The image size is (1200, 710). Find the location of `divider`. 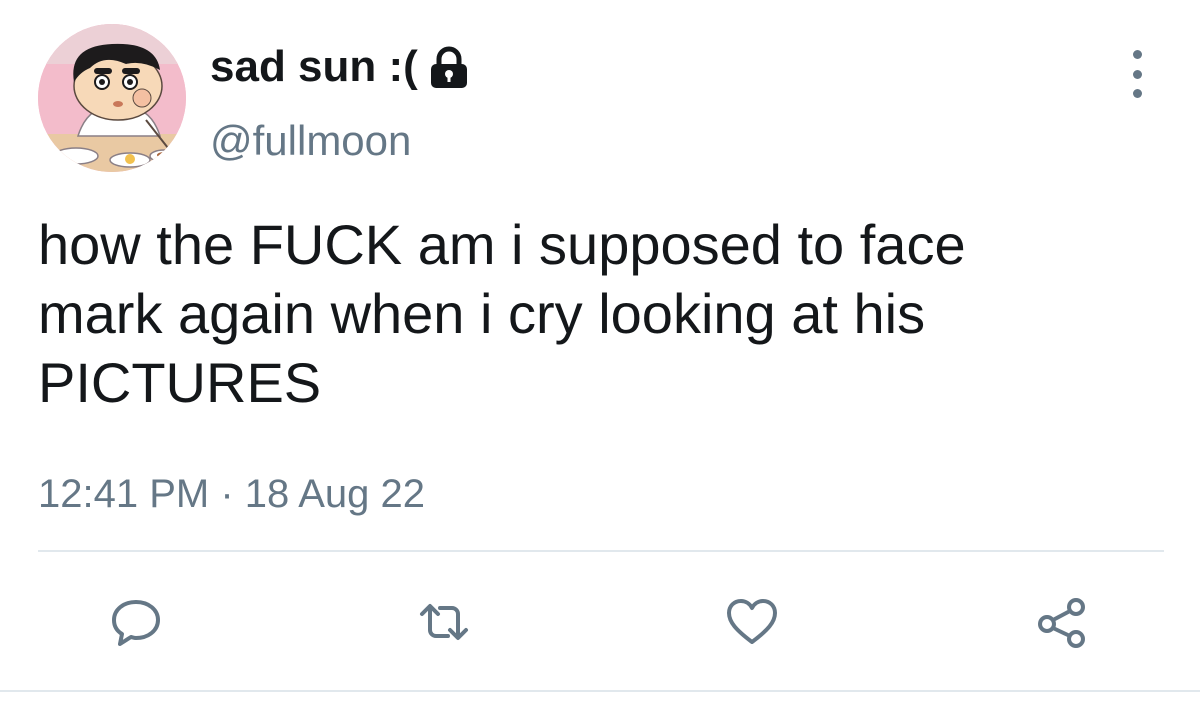

divider is located at coordinates (601, 551).